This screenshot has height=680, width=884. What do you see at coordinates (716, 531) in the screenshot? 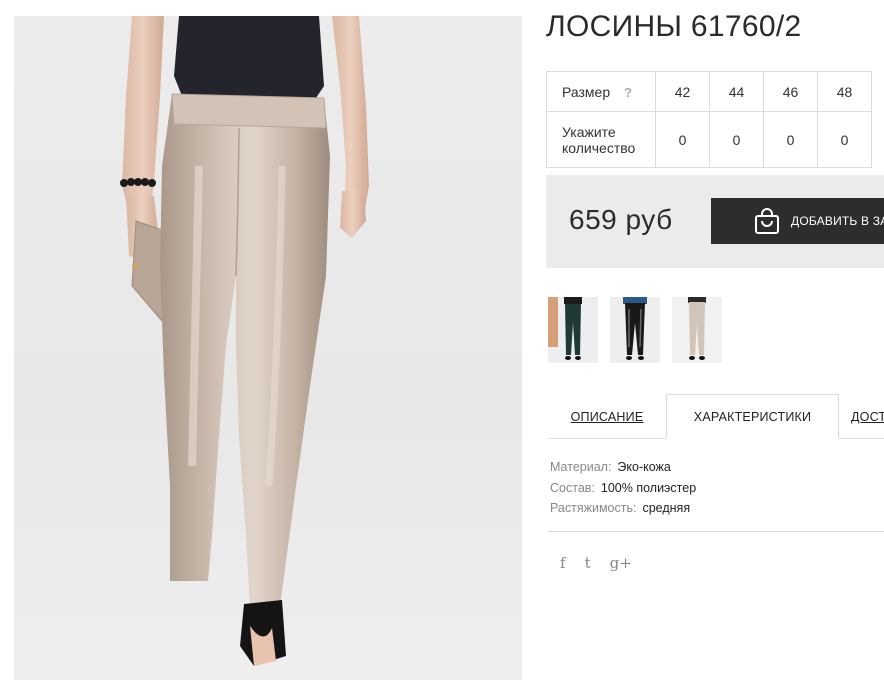
I see `section-divider` at bounding box center [716, 531].